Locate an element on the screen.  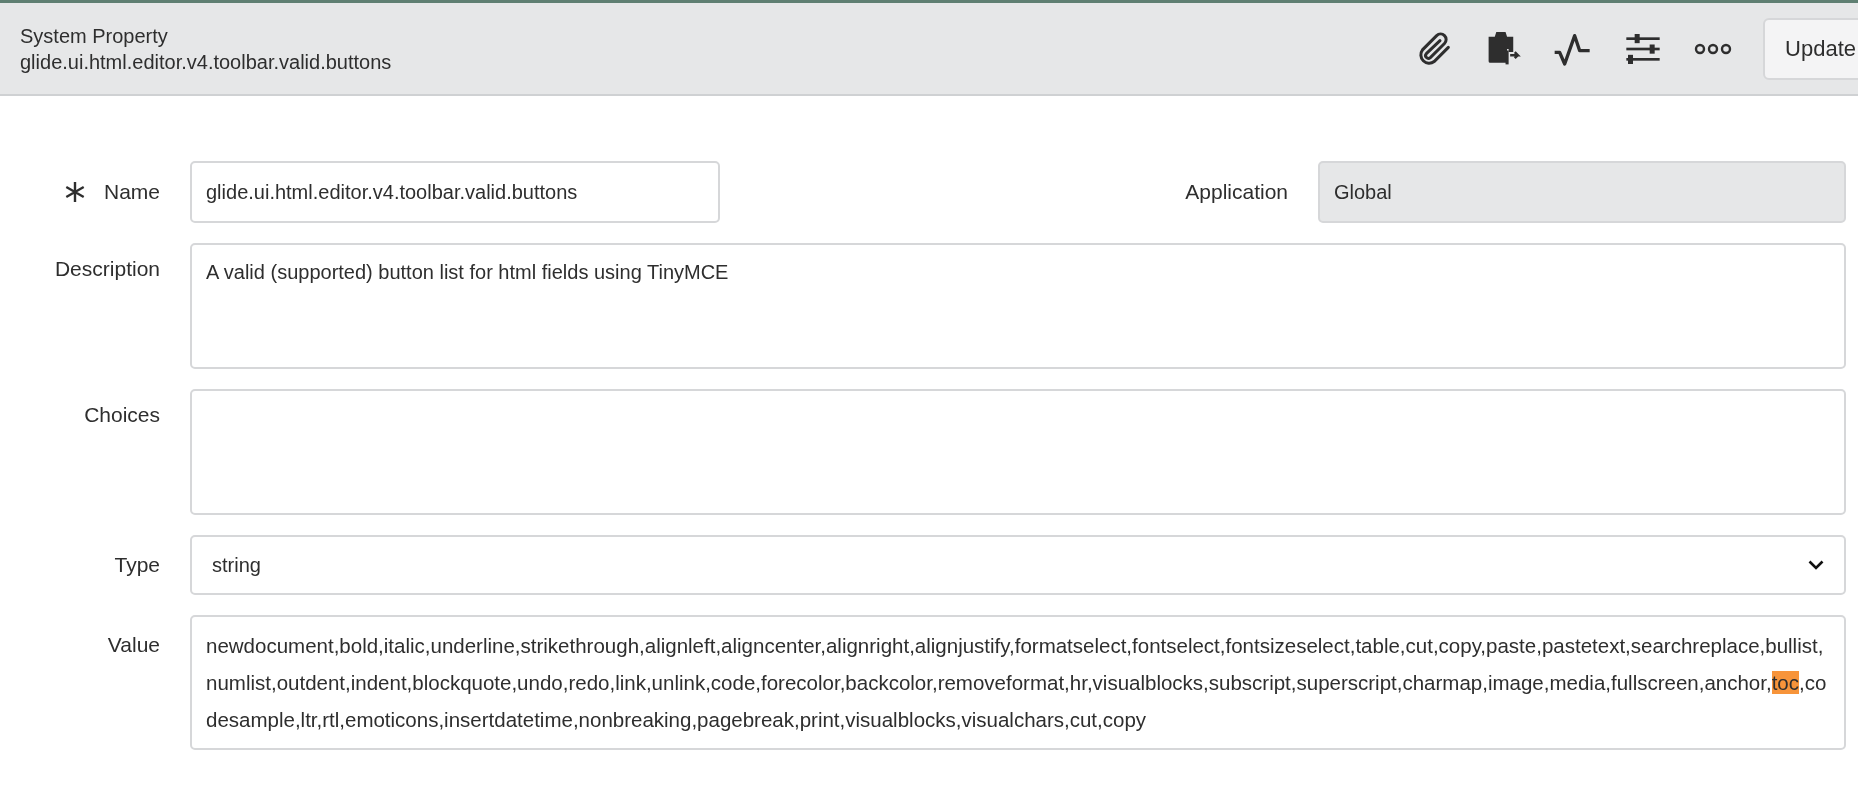
type-dropdown: string is located at coordinates (1018, 565).